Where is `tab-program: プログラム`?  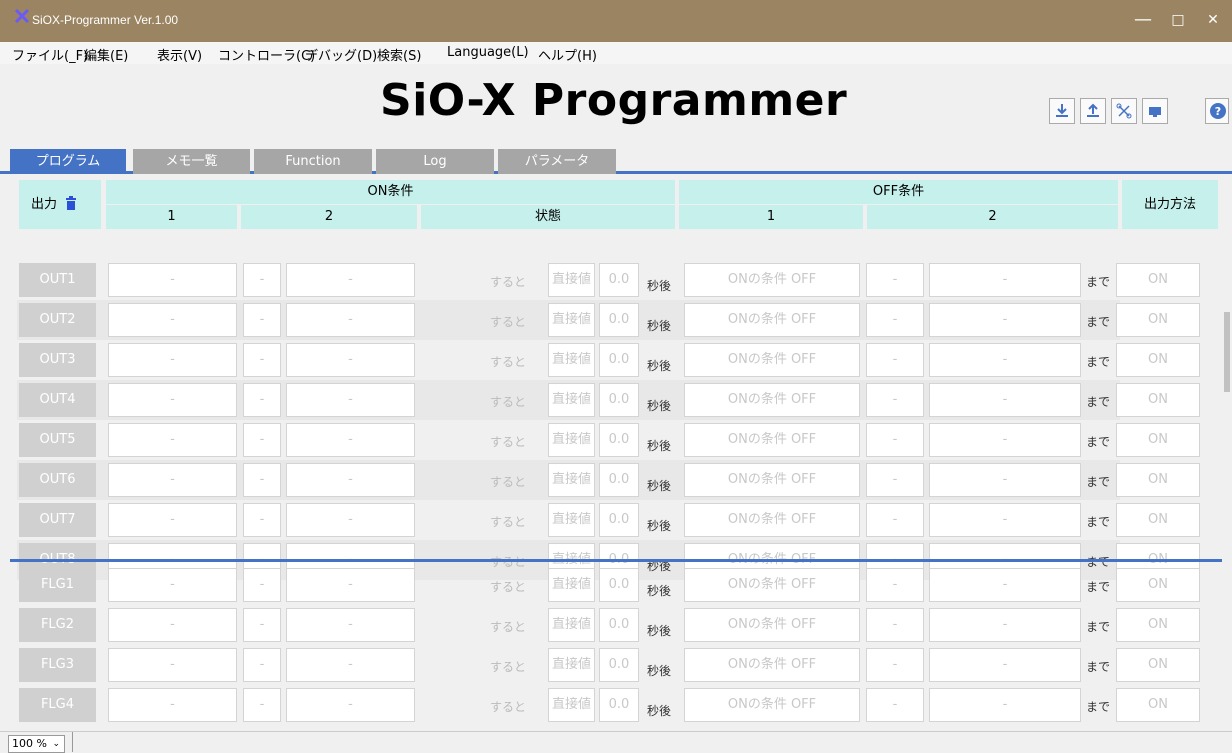
tab-program: プログラム is located at coordinates (68, 161).